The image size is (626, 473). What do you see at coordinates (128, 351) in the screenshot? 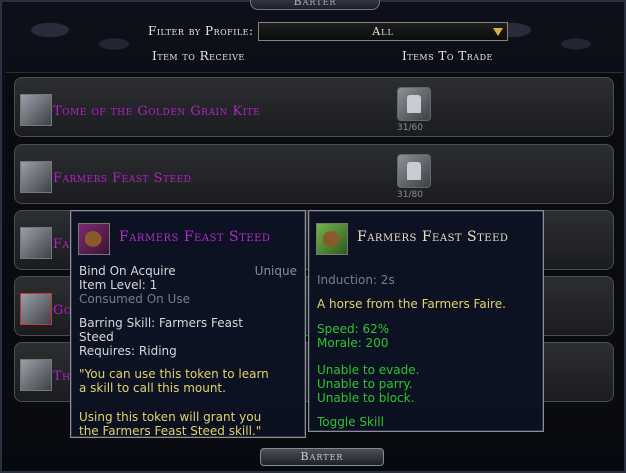
I see `requires-text: Requires: Riding` at bounding box center [128, 351].